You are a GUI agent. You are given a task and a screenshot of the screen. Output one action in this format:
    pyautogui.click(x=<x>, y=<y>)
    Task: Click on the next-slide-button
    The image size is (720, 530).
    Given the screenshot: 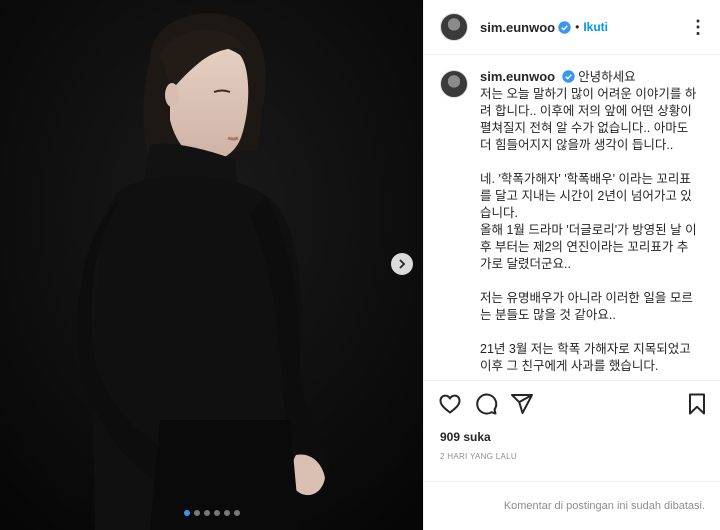 What is the action you would take?
    pyautogui.click(x=402, y=264)
    